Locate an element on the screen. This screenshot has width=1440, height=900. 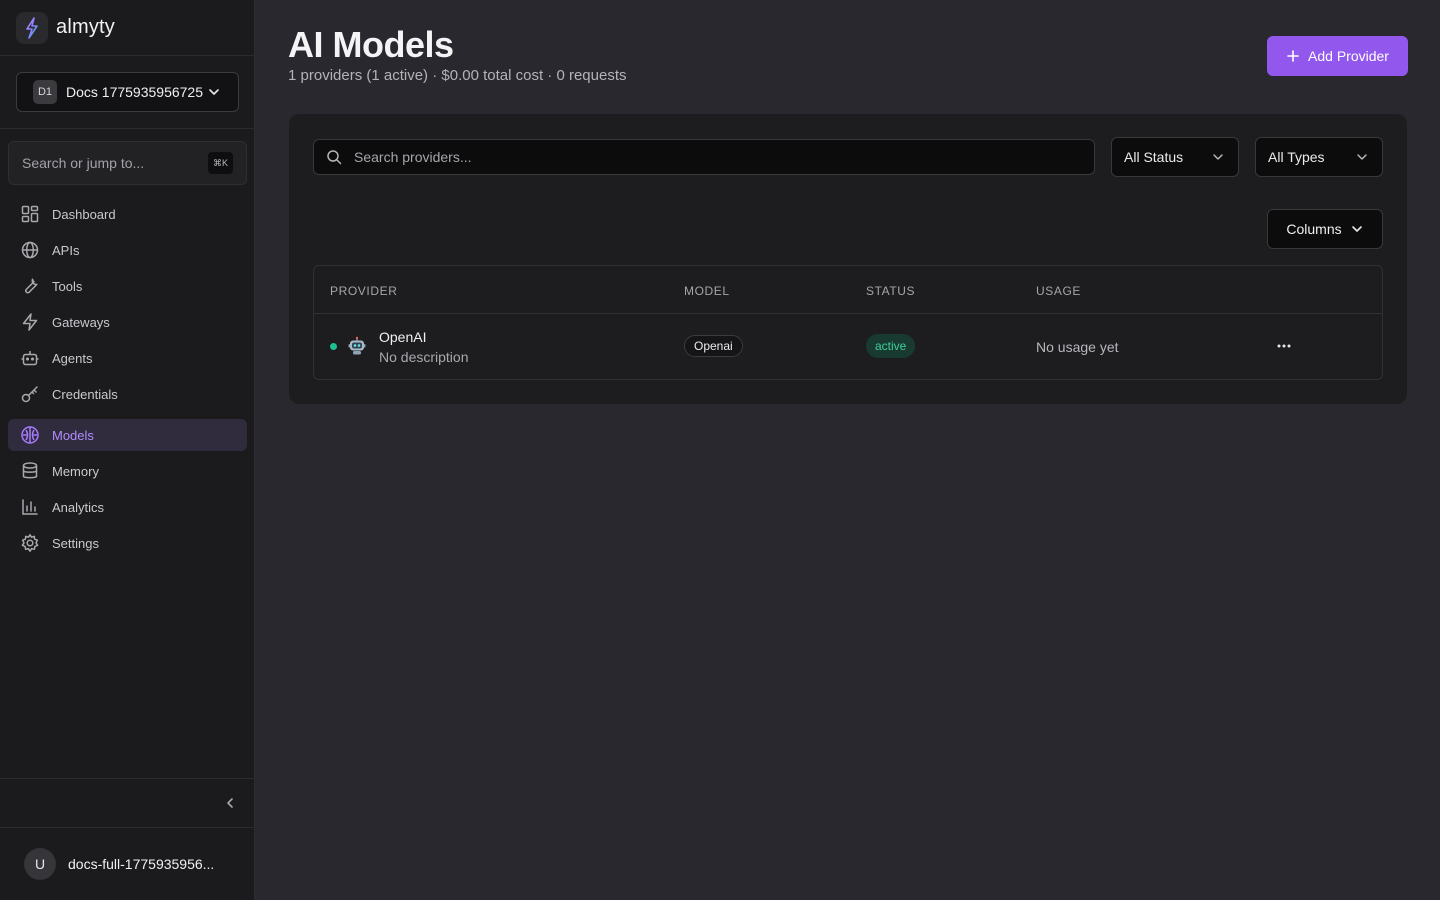
provider-search is located at coordinates (704, 157).